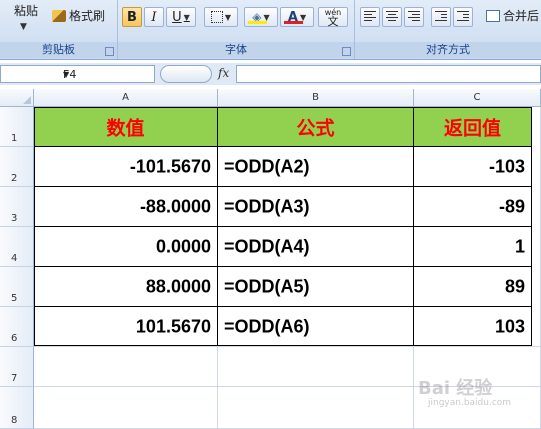 This screenshot has width=541, height=429. Describe the element at coordinates (236, 50) in the screenshot. I see `font-group-label: 字体` at that location.